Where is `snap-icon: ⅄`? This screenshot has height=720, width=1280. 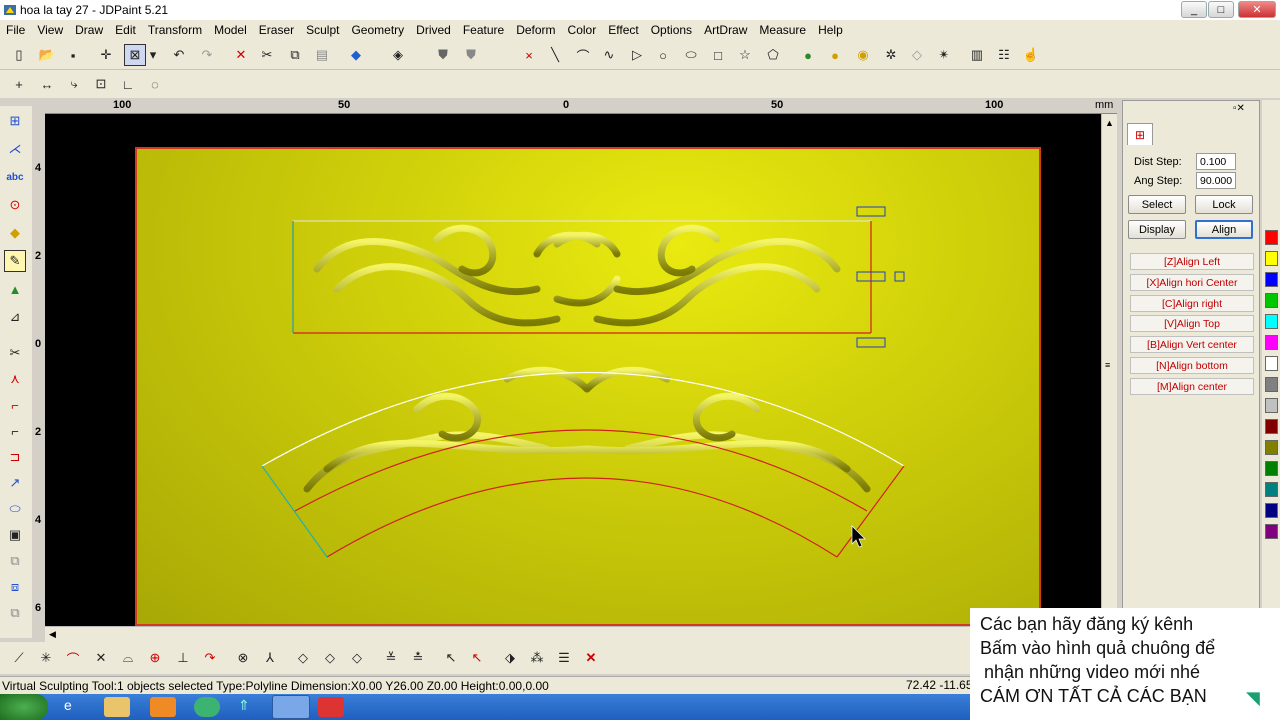
snap-icon: ⅄ is located at coordinates (270, 658).